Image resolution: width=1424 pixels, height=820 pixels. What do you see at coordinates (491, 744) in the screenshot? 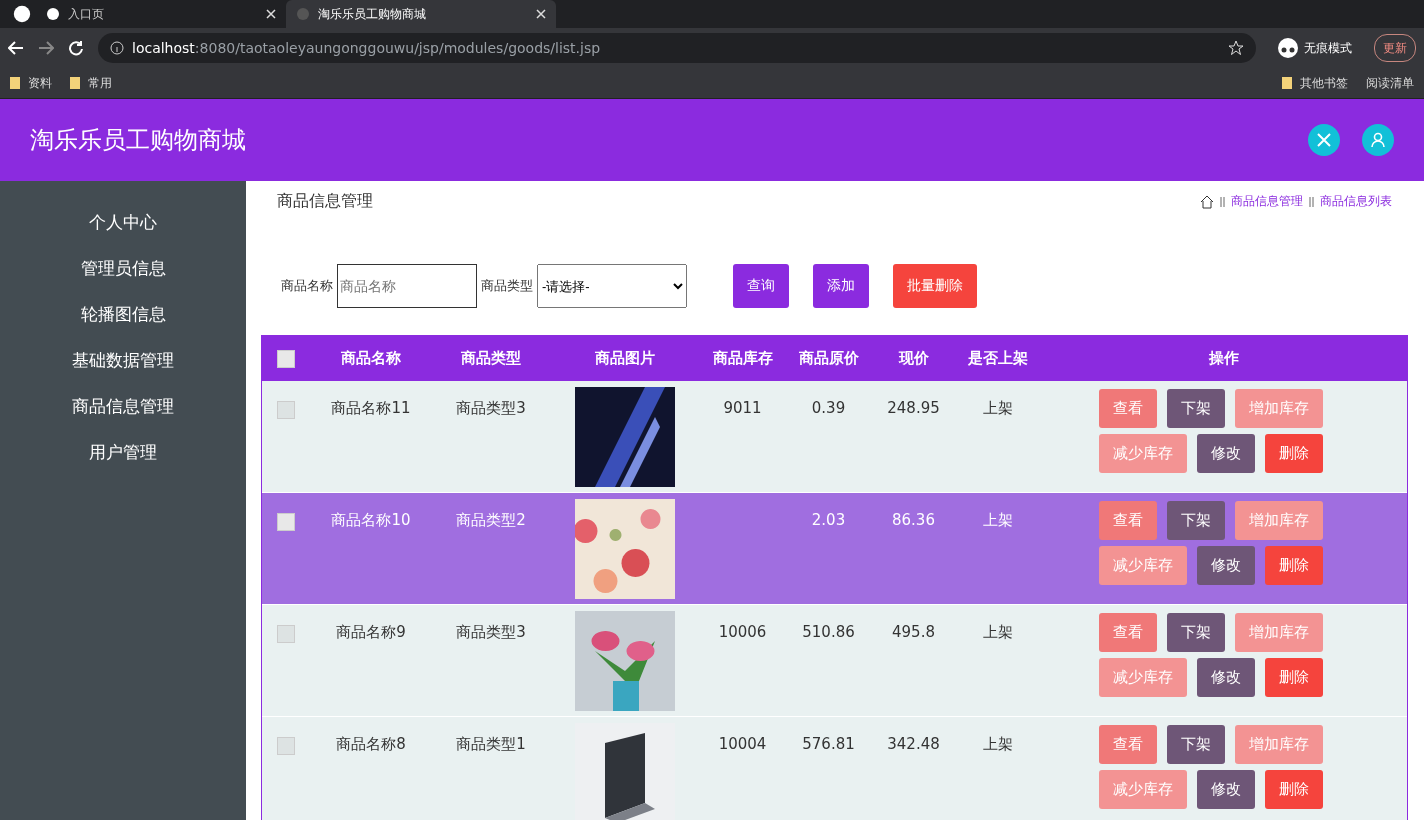
I see `table-cell-text: 商品类型1` at bounding box center [491, 744].